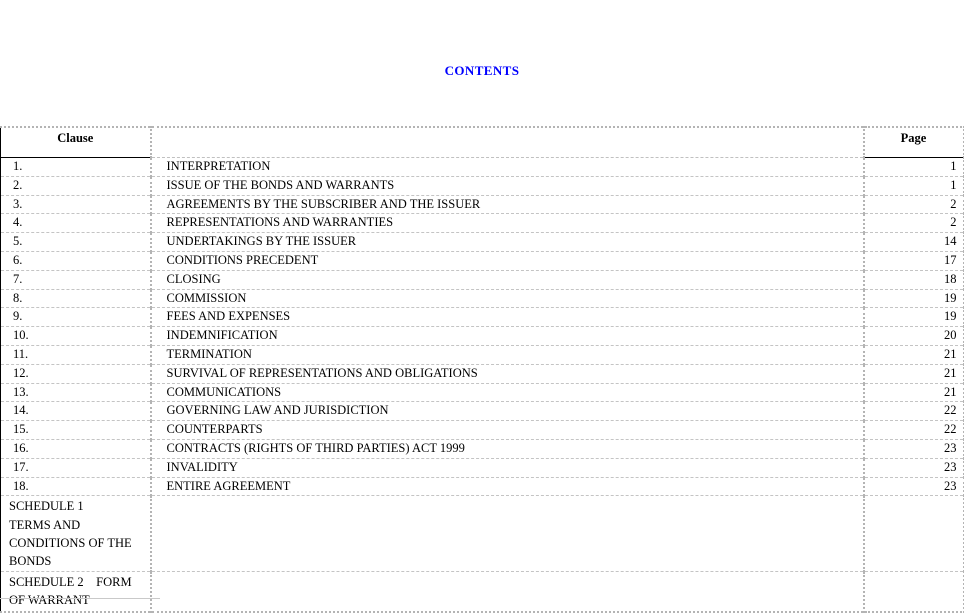 This screenshot has width=964, height=613. What do you see at coordinates (76, 317) in the screenshot?
I see `cell-clause-number: 9.` at bounding box center [76, 317].